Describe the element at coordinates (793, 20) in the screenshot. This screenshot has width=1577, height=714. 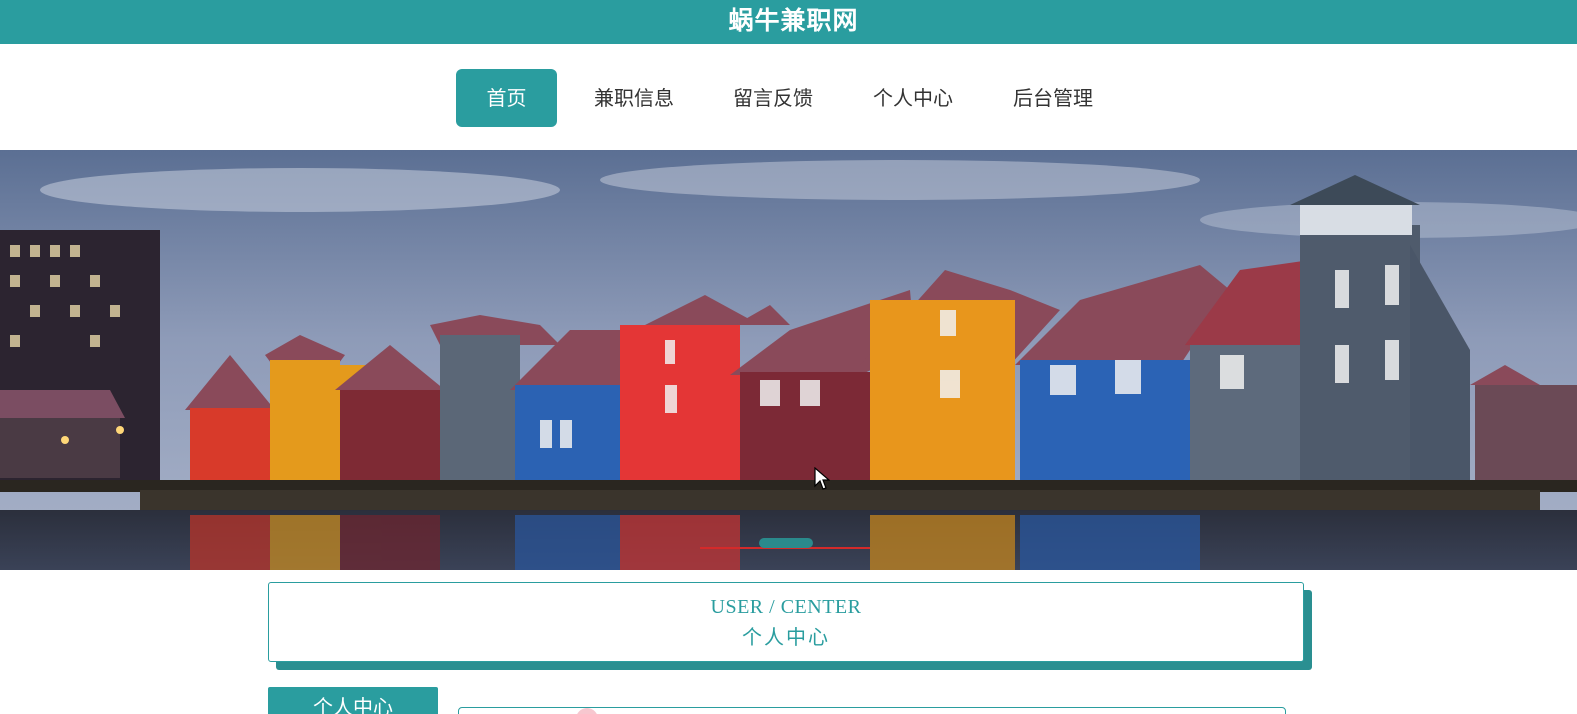
I see `site-title: 蜗牛兼职网` at that location.